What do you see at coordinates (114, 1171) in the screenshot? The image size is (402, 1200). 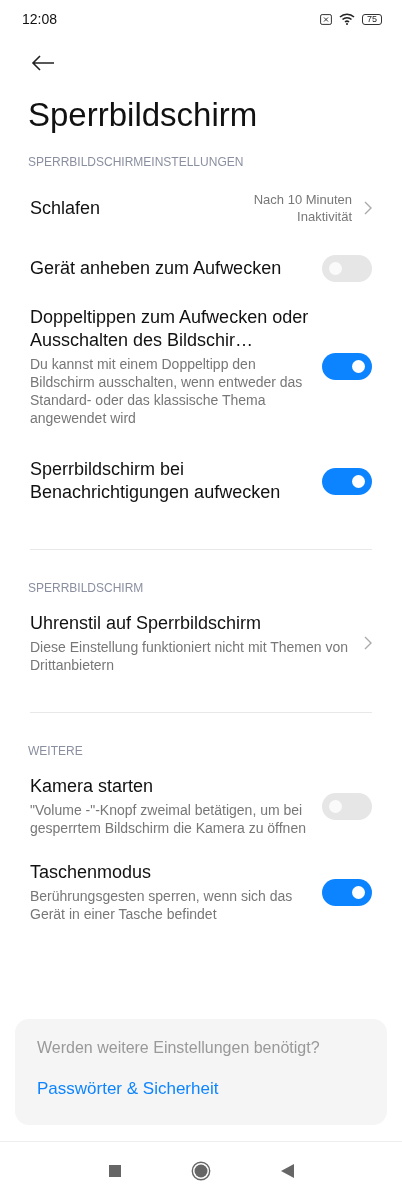 I see `recents-button` at bounding box center [114, 1171].